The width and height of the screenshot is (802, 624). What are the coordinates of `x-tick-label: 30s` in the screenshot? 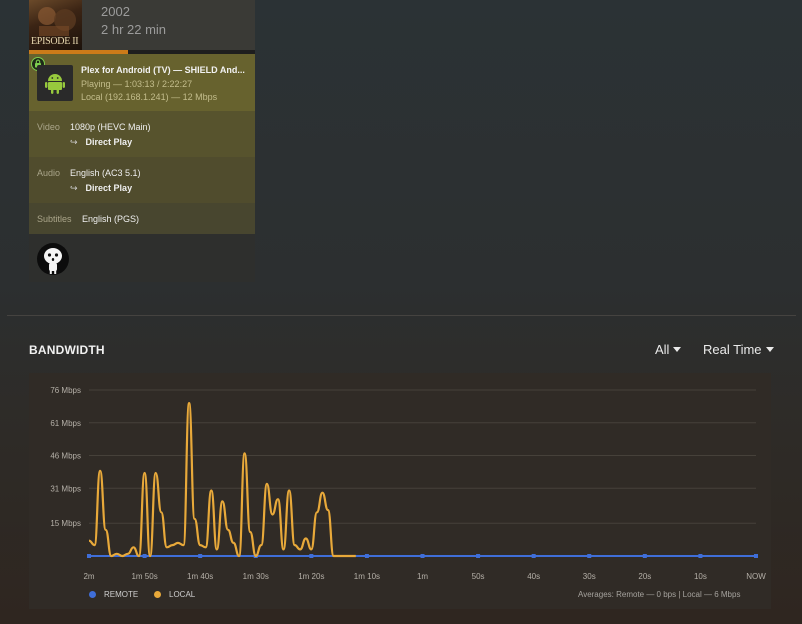 It's located at (589, 576).